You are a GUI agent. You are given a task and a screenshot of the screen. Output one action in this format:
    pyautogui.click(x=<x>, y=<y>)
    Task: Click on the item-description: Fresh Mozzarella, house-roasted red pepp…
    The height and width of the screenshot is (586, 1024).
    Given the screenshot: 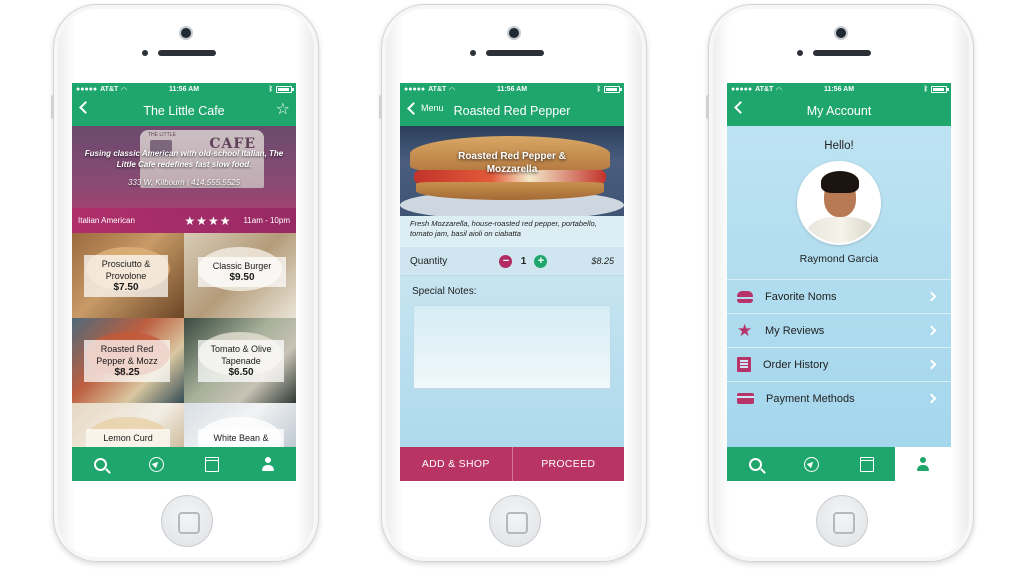 What is the action you would take?
    pyautogui.click(x=512, y=231)
    